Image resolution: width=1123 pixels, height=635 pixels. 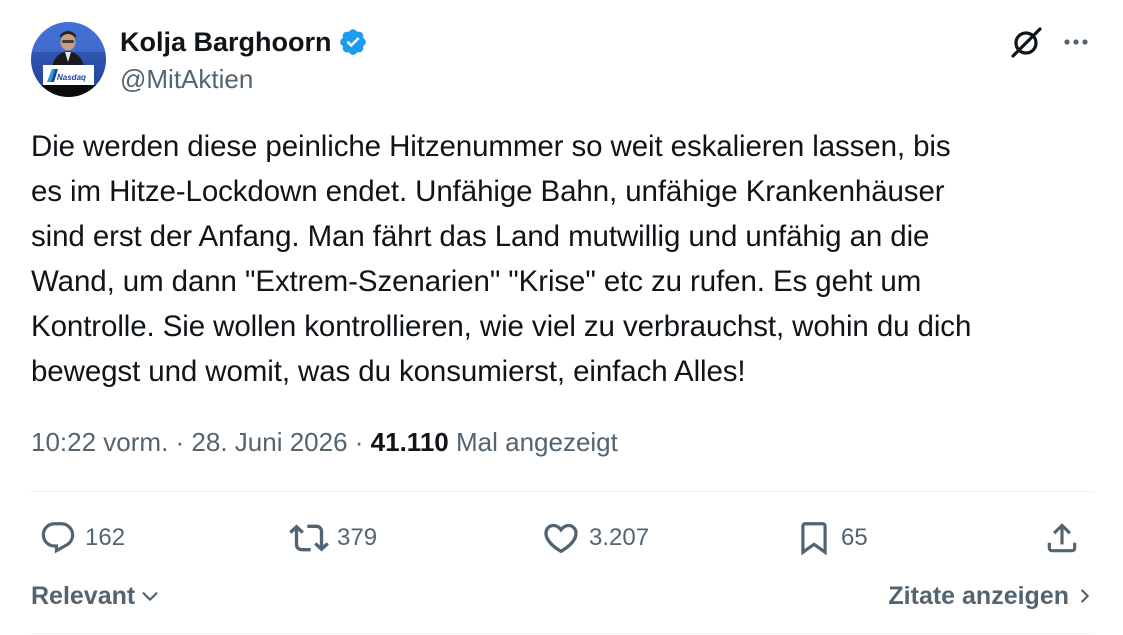 I want to click on view-quotes-link: Zitate anzeigen, so click(x=990, y=596).